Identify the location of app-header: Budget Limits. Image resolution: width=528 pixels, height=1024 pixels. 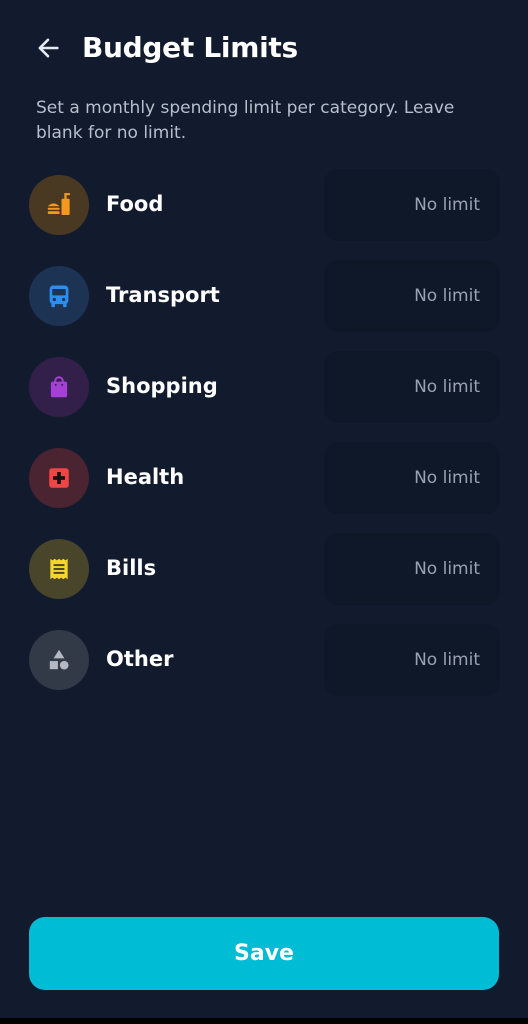
(264, 48).